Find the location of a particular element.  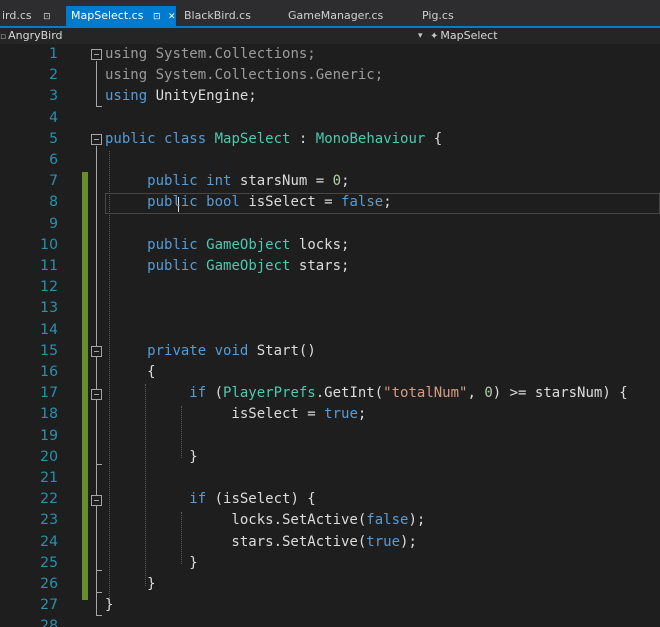

line-number: 22 is located at coordinates (49, 499).